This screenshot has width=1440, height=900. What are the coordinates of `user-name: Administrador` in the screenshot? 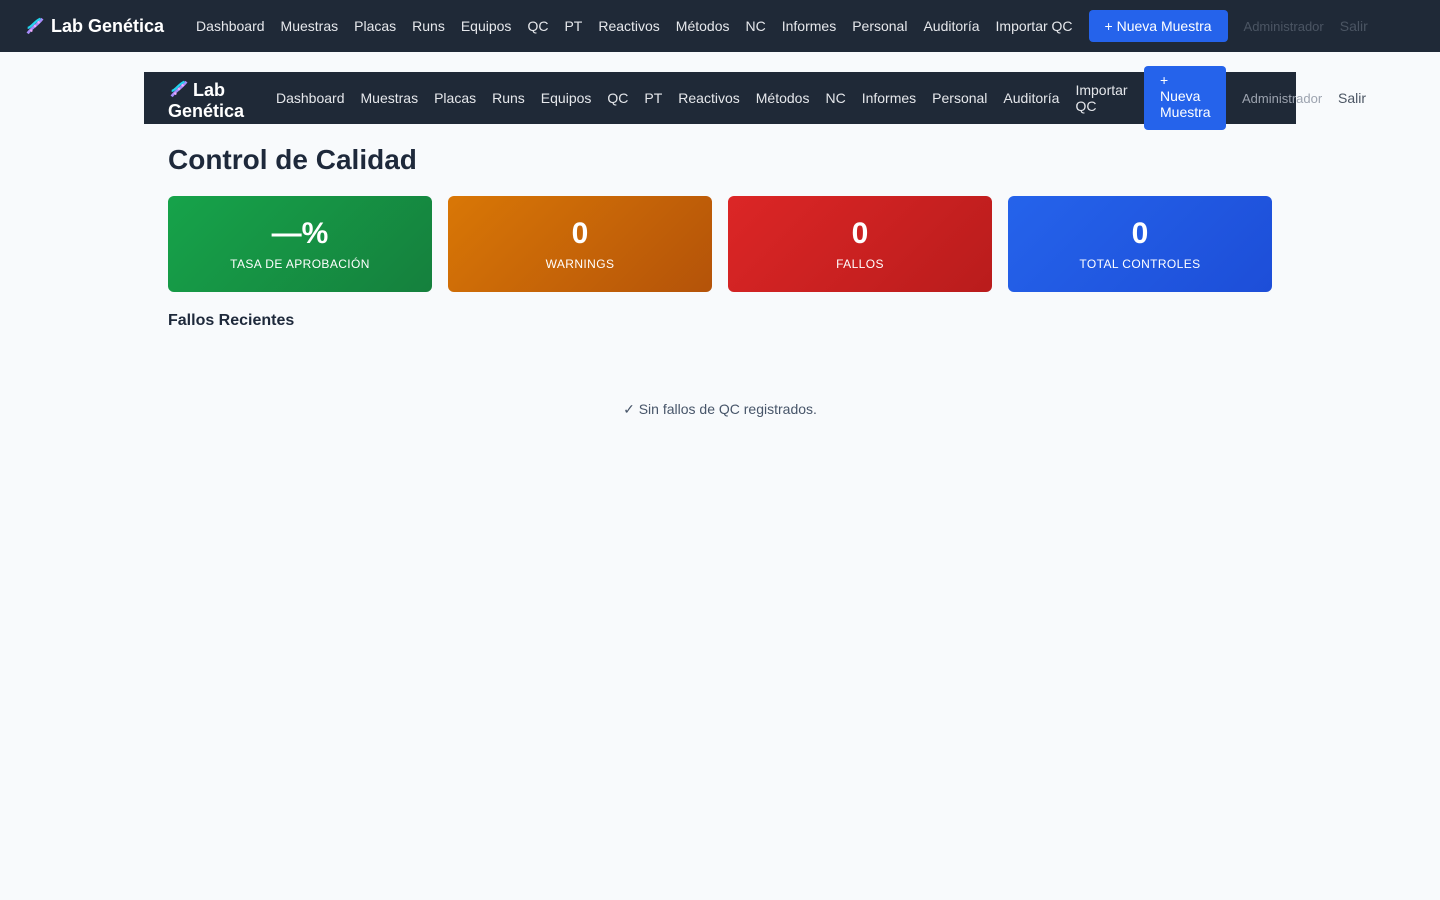 It's located at (1283, 26).